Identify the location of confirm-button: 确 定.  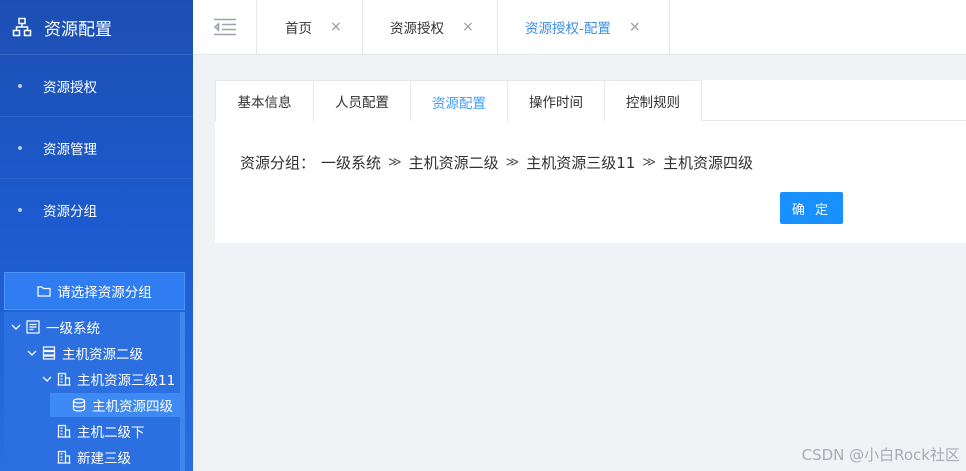
(811, 208).